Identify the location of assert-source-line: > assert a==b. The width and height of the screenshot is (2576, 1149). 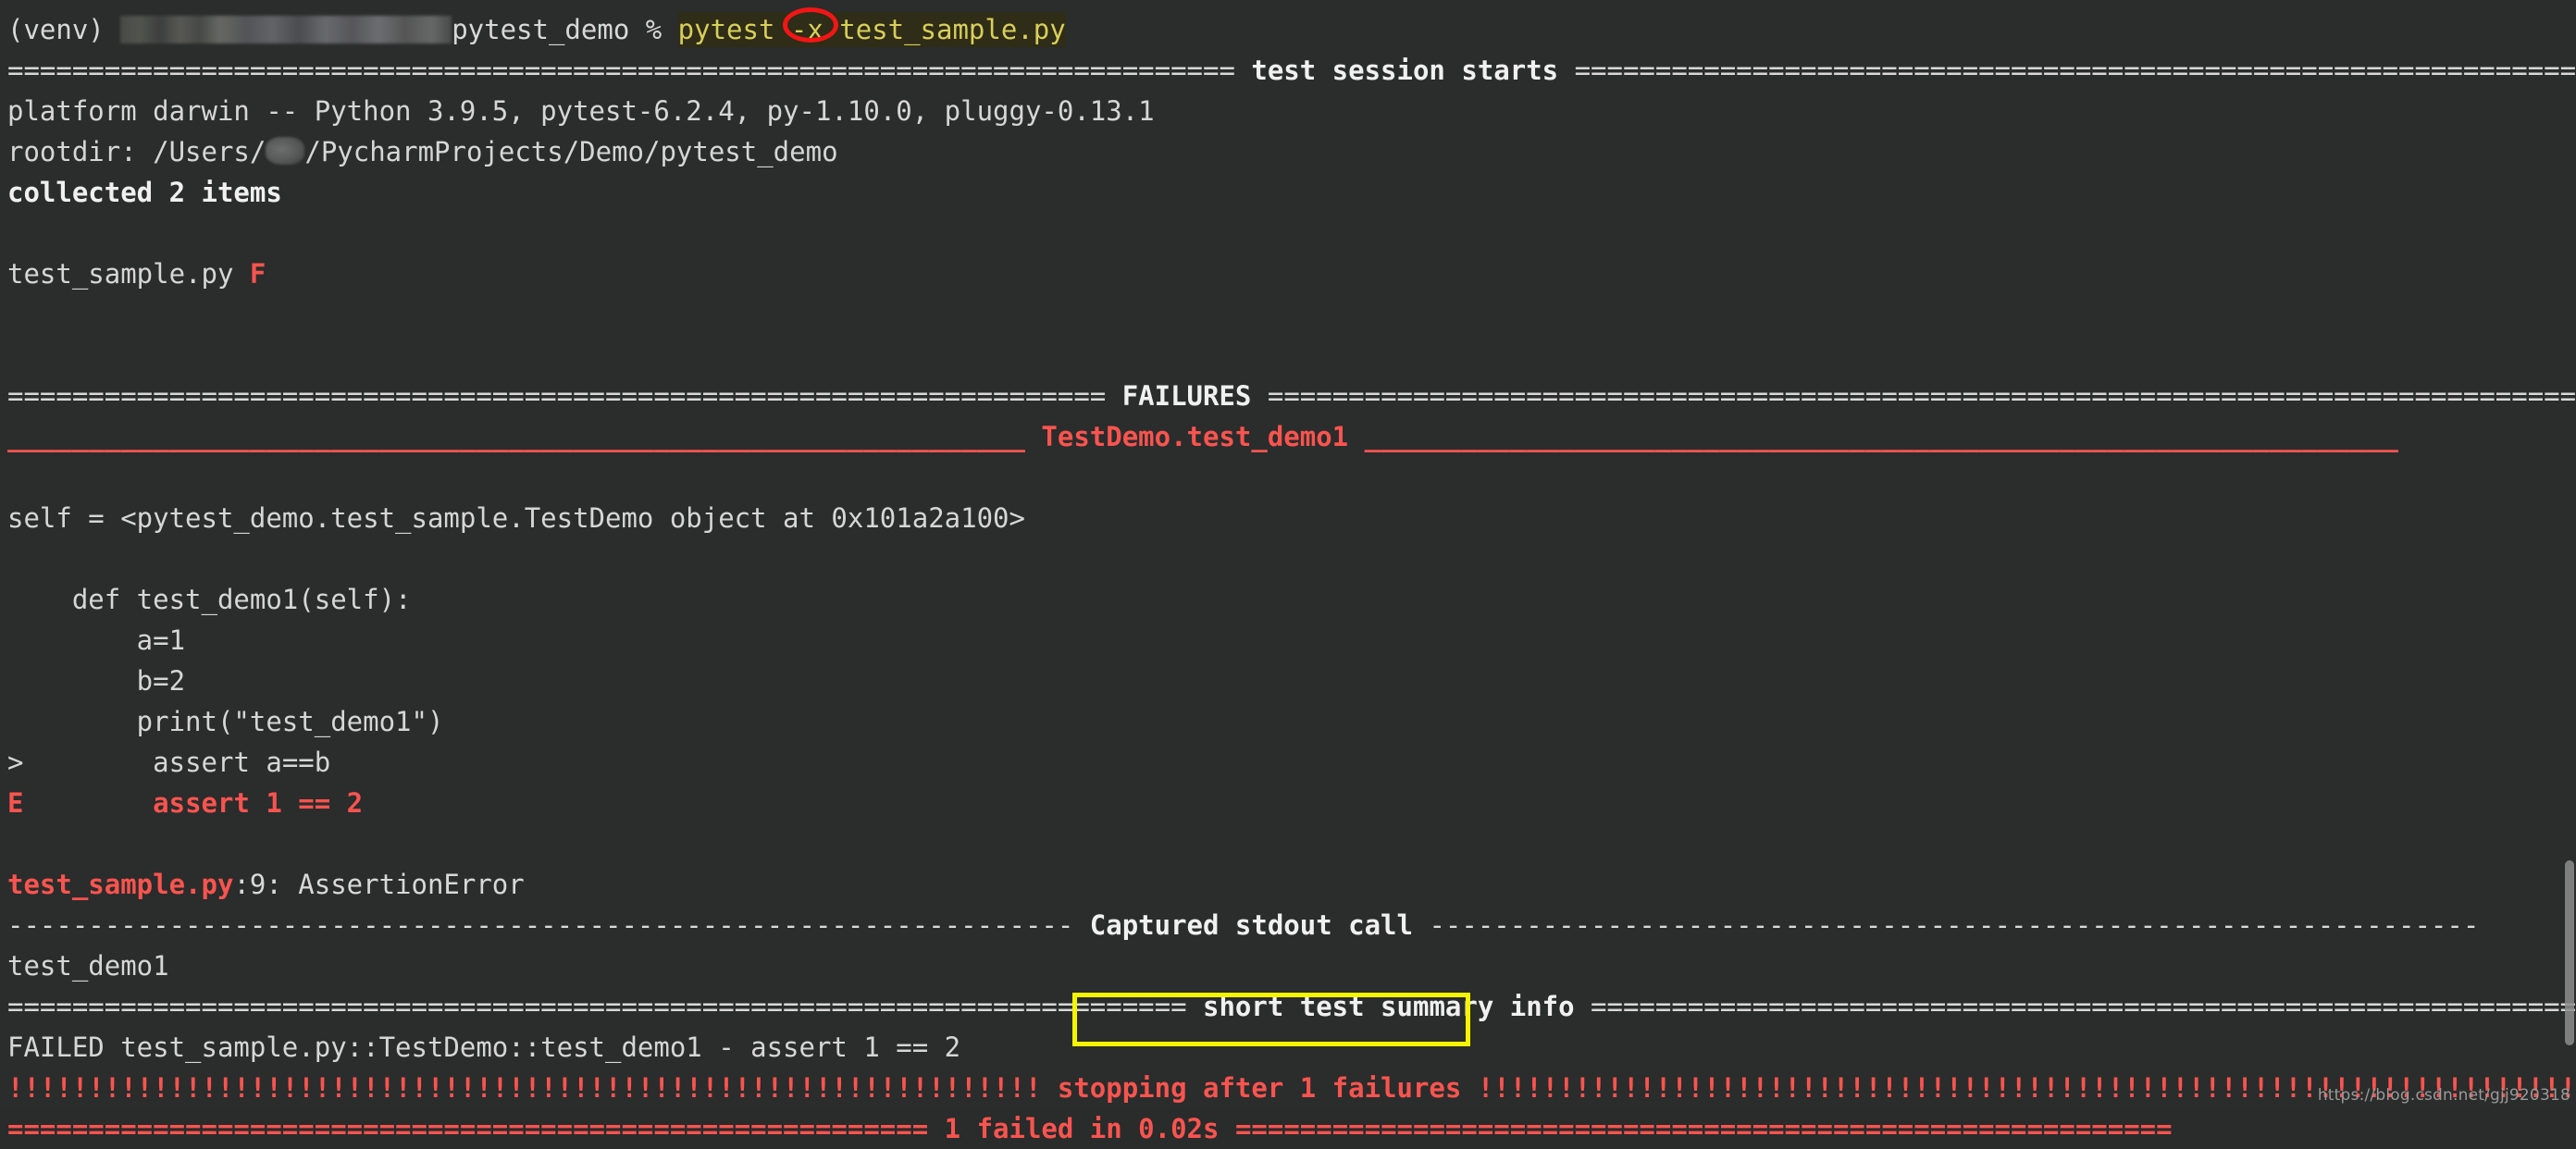
(1288, 762).